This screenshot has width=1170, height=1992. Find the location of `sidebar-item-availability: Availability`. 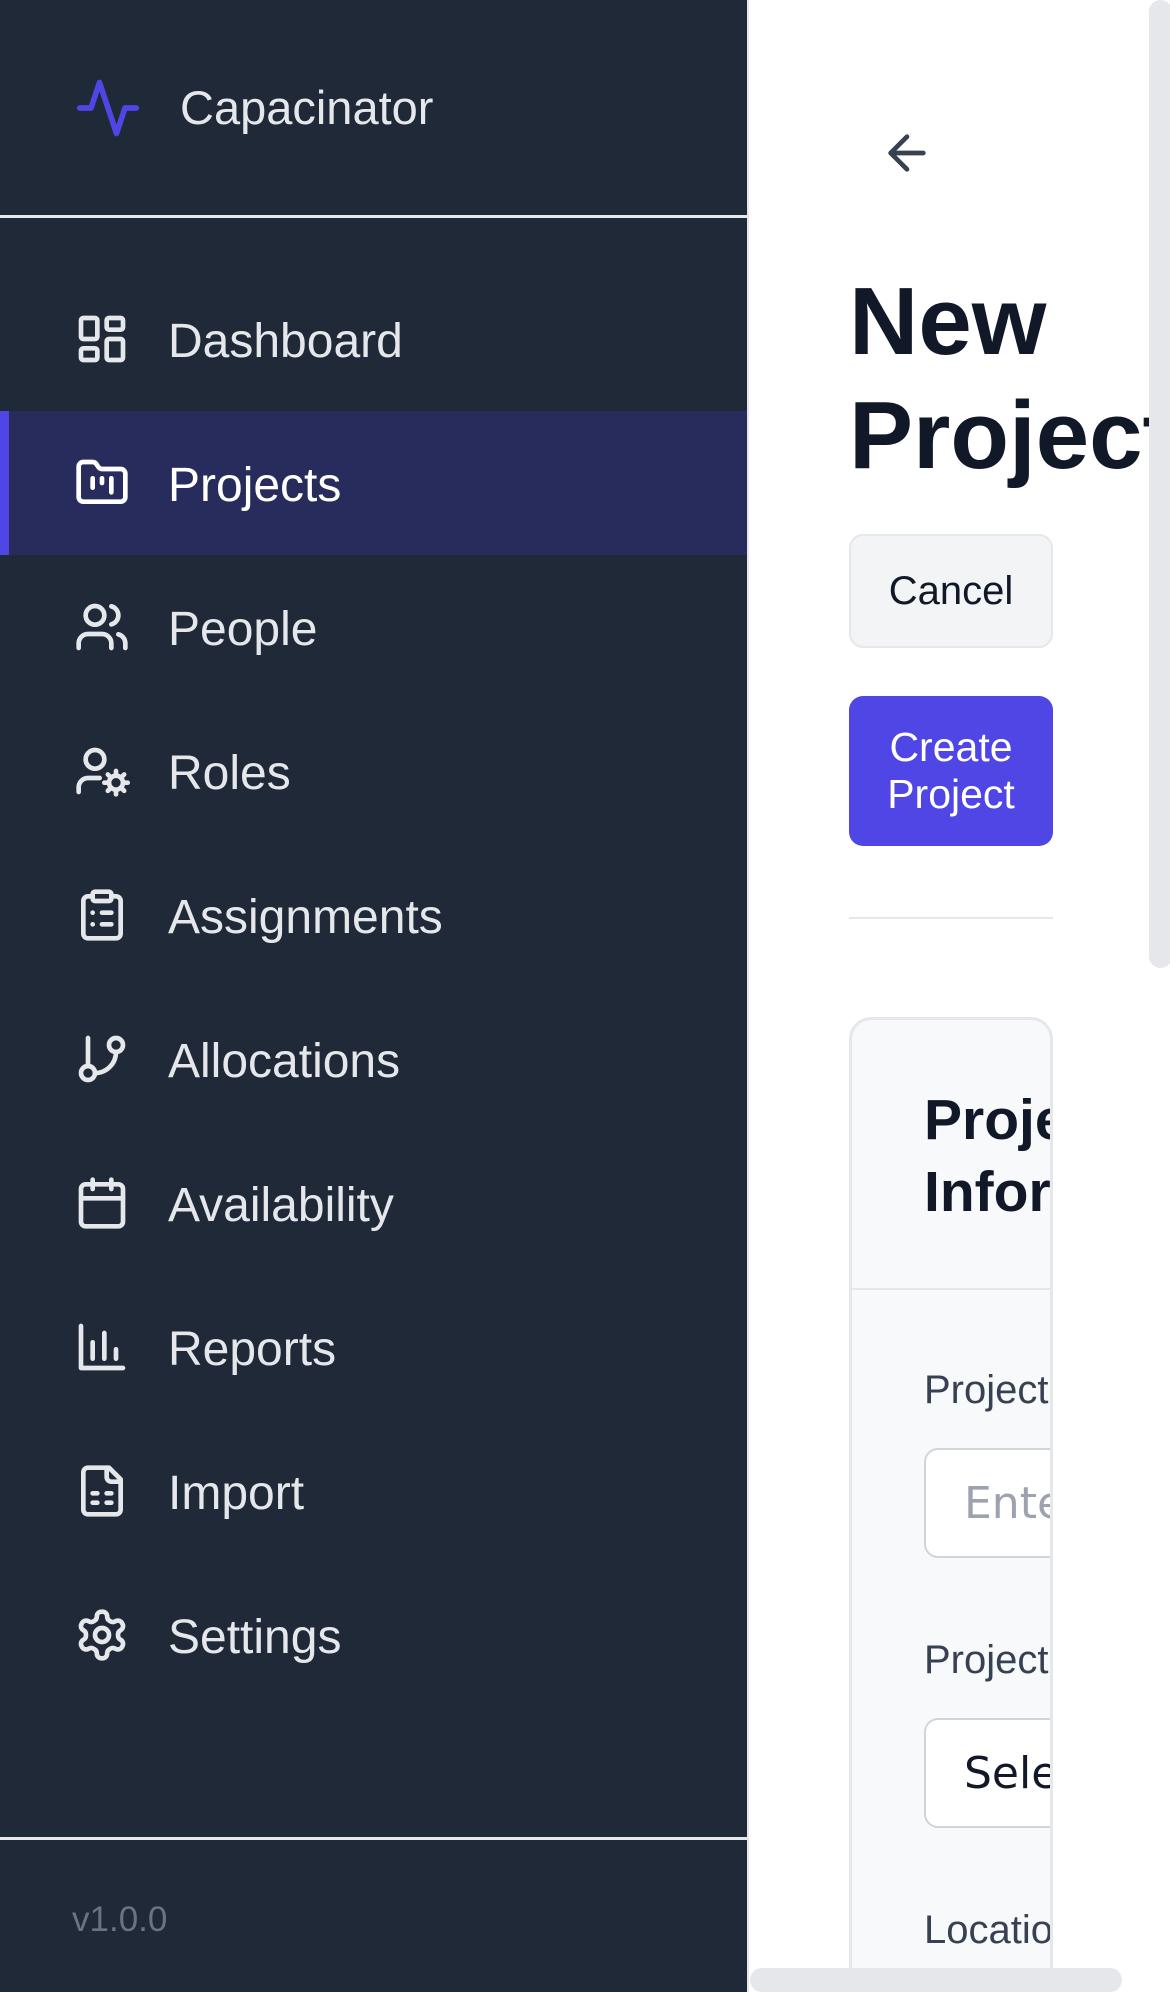

sidebar-item-availability: Availability is located at coordinates (373, 1203).